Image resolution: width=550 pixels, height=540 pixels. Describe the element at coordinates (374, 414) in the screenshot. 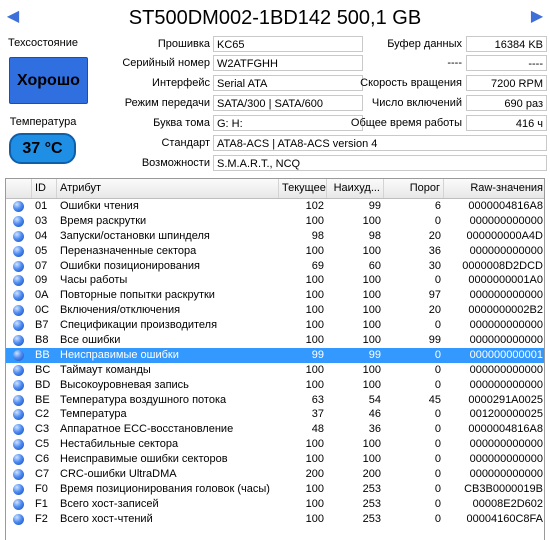

I see `row-worst: 46` at that location.